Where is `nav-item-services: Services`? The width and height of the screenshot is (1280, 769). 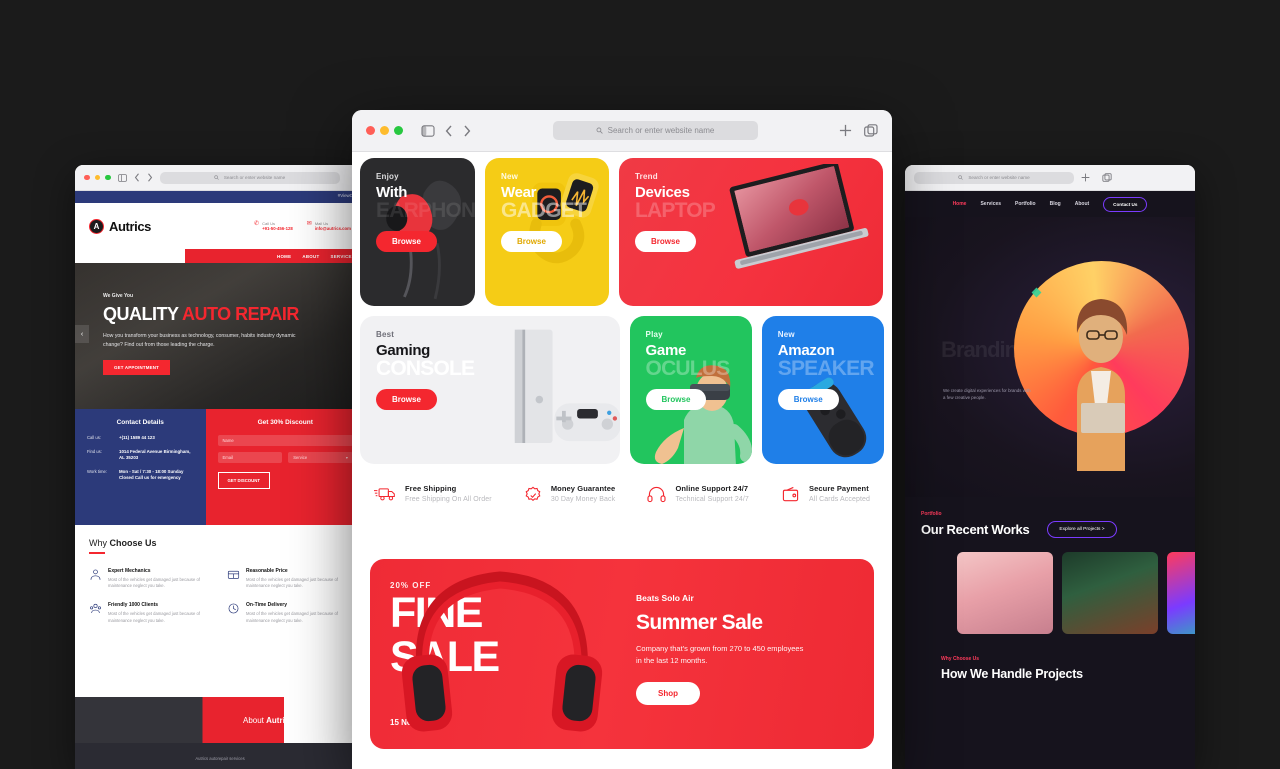
nav-item-services: Services is located at coordinates (990, 204).